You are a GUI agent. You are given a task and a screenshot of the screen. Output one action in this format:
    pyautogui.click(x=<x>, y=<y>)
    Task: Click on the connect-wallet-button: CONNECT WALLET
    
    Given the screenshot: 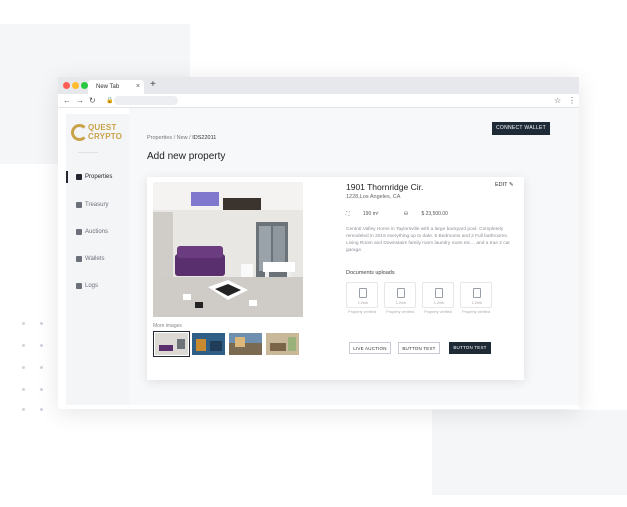 What is the action you would take?
    pyautogui.click(x=521, y=128)
    